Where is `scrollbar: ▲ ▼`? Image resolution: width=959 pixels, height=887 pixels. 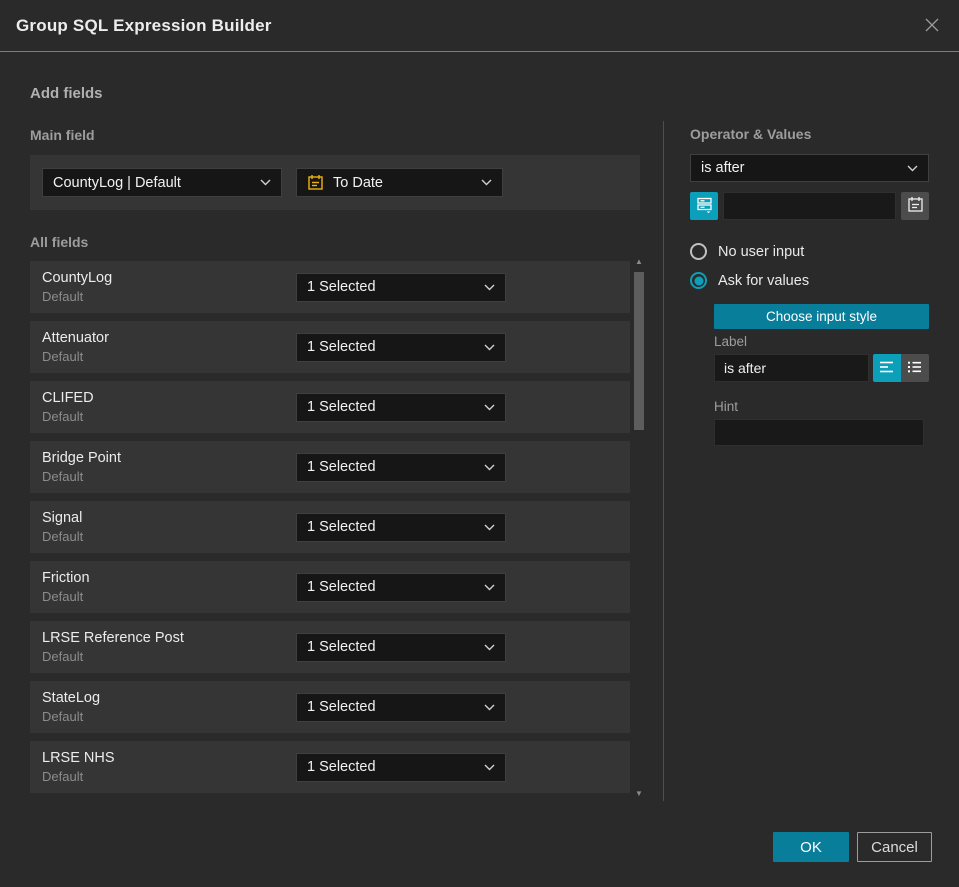 scrollbar: ▲ ▼ is located at coordinates (639, 529).